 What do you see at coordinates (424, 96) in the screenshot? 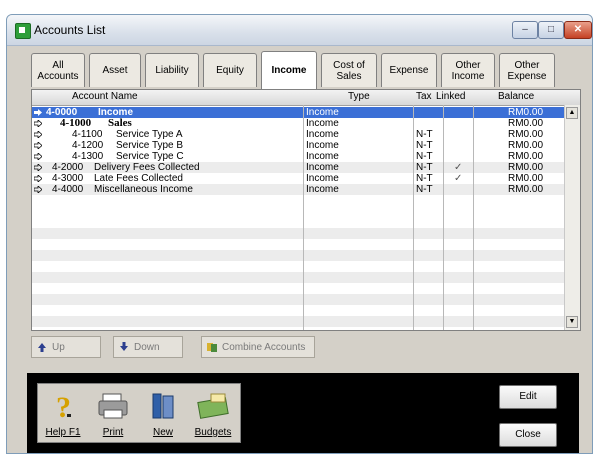
I see `column-tax: Tax` at bounding box center [424, 96].